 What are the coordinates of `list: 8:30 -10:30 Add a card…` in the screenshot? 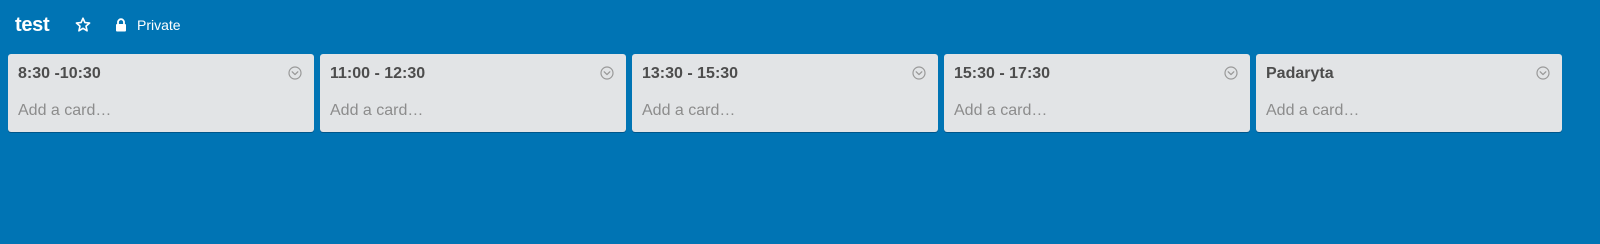 It's located at (161, 93).